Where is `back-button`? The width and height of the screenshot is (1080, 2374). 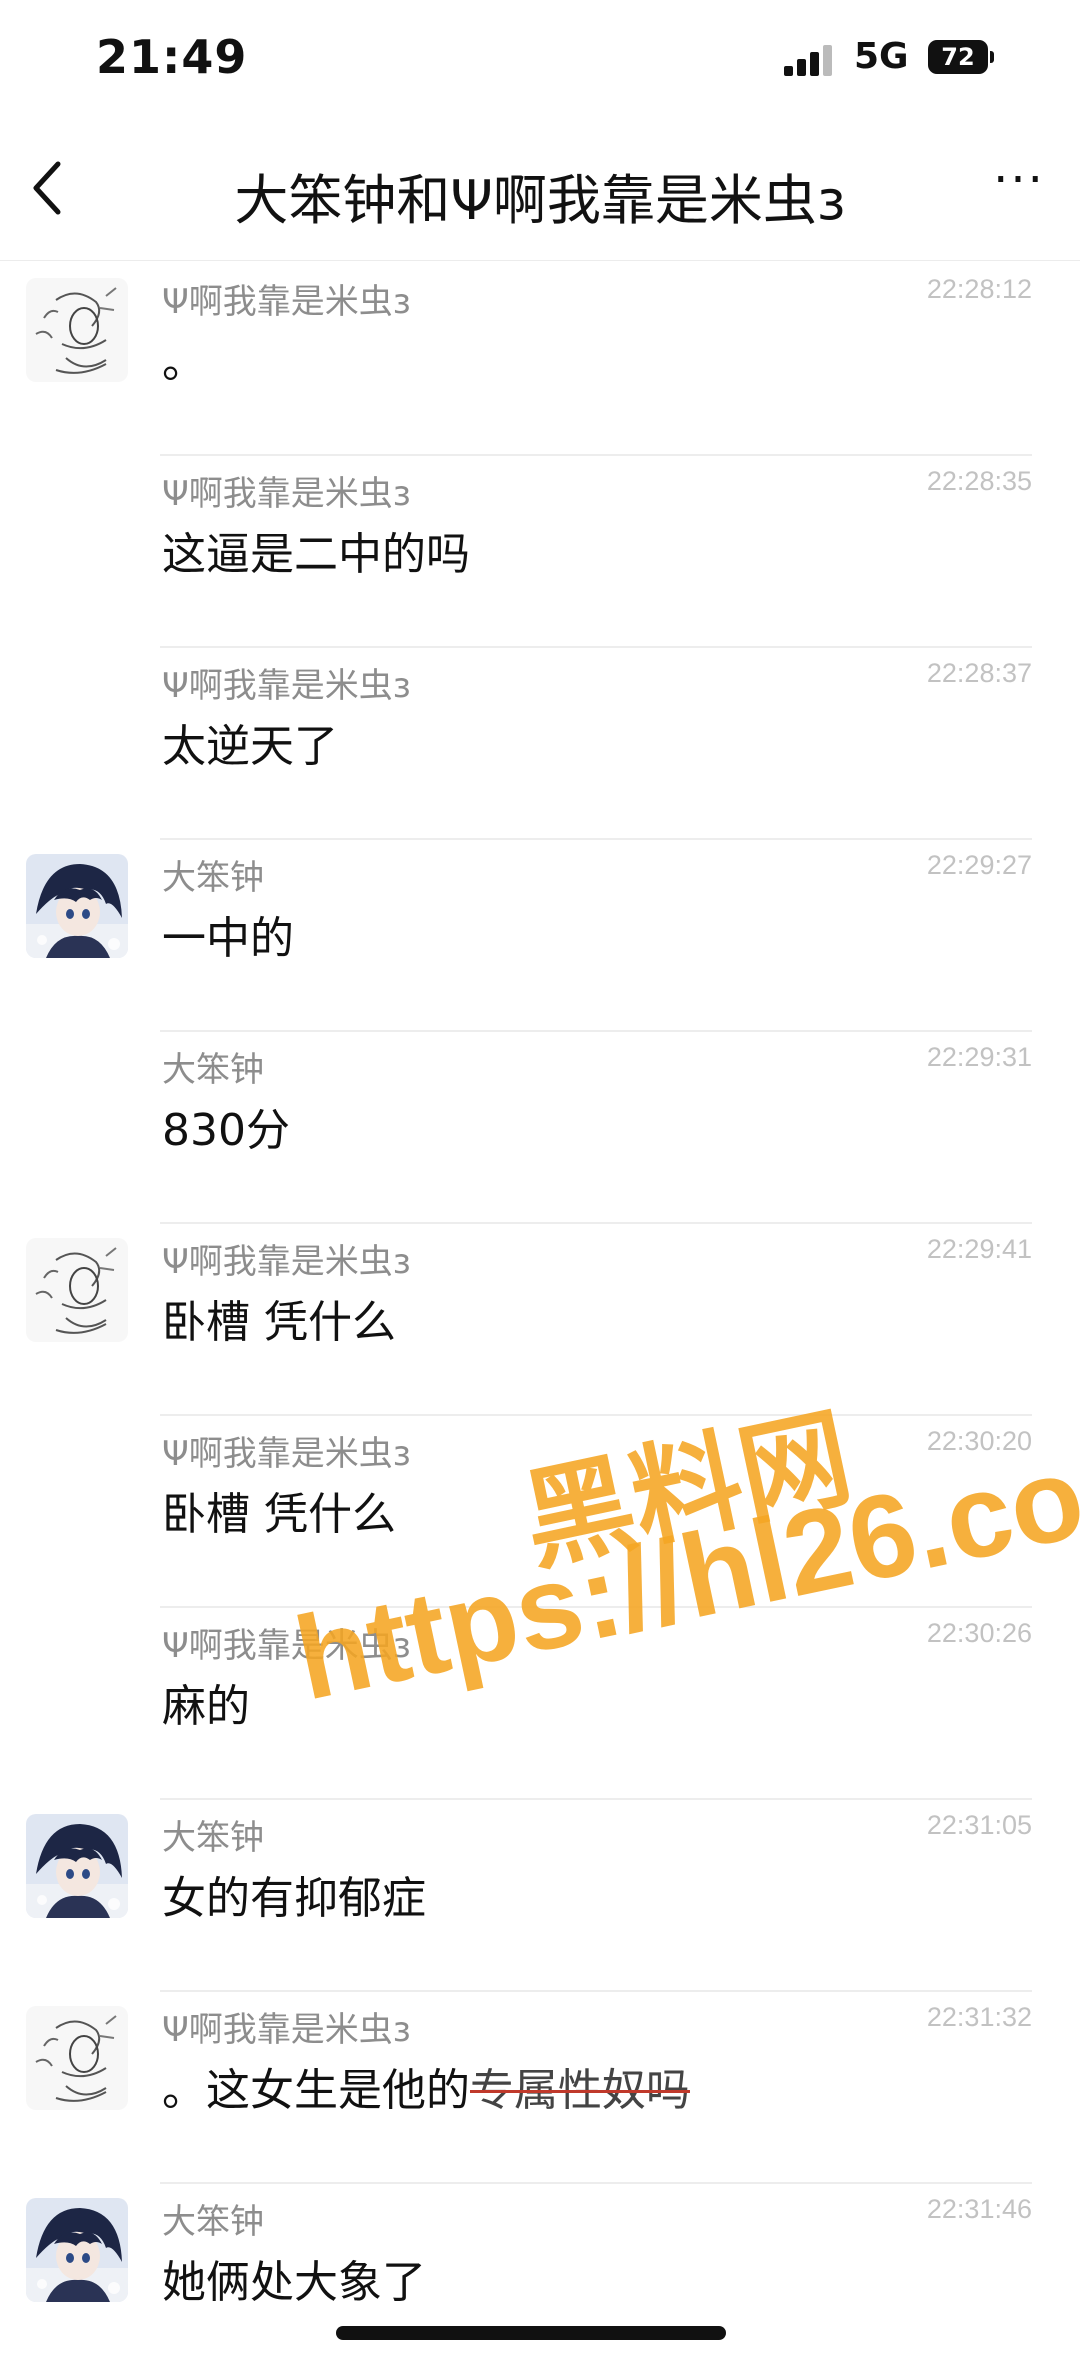 back-button is located at coordinates (50, 188).